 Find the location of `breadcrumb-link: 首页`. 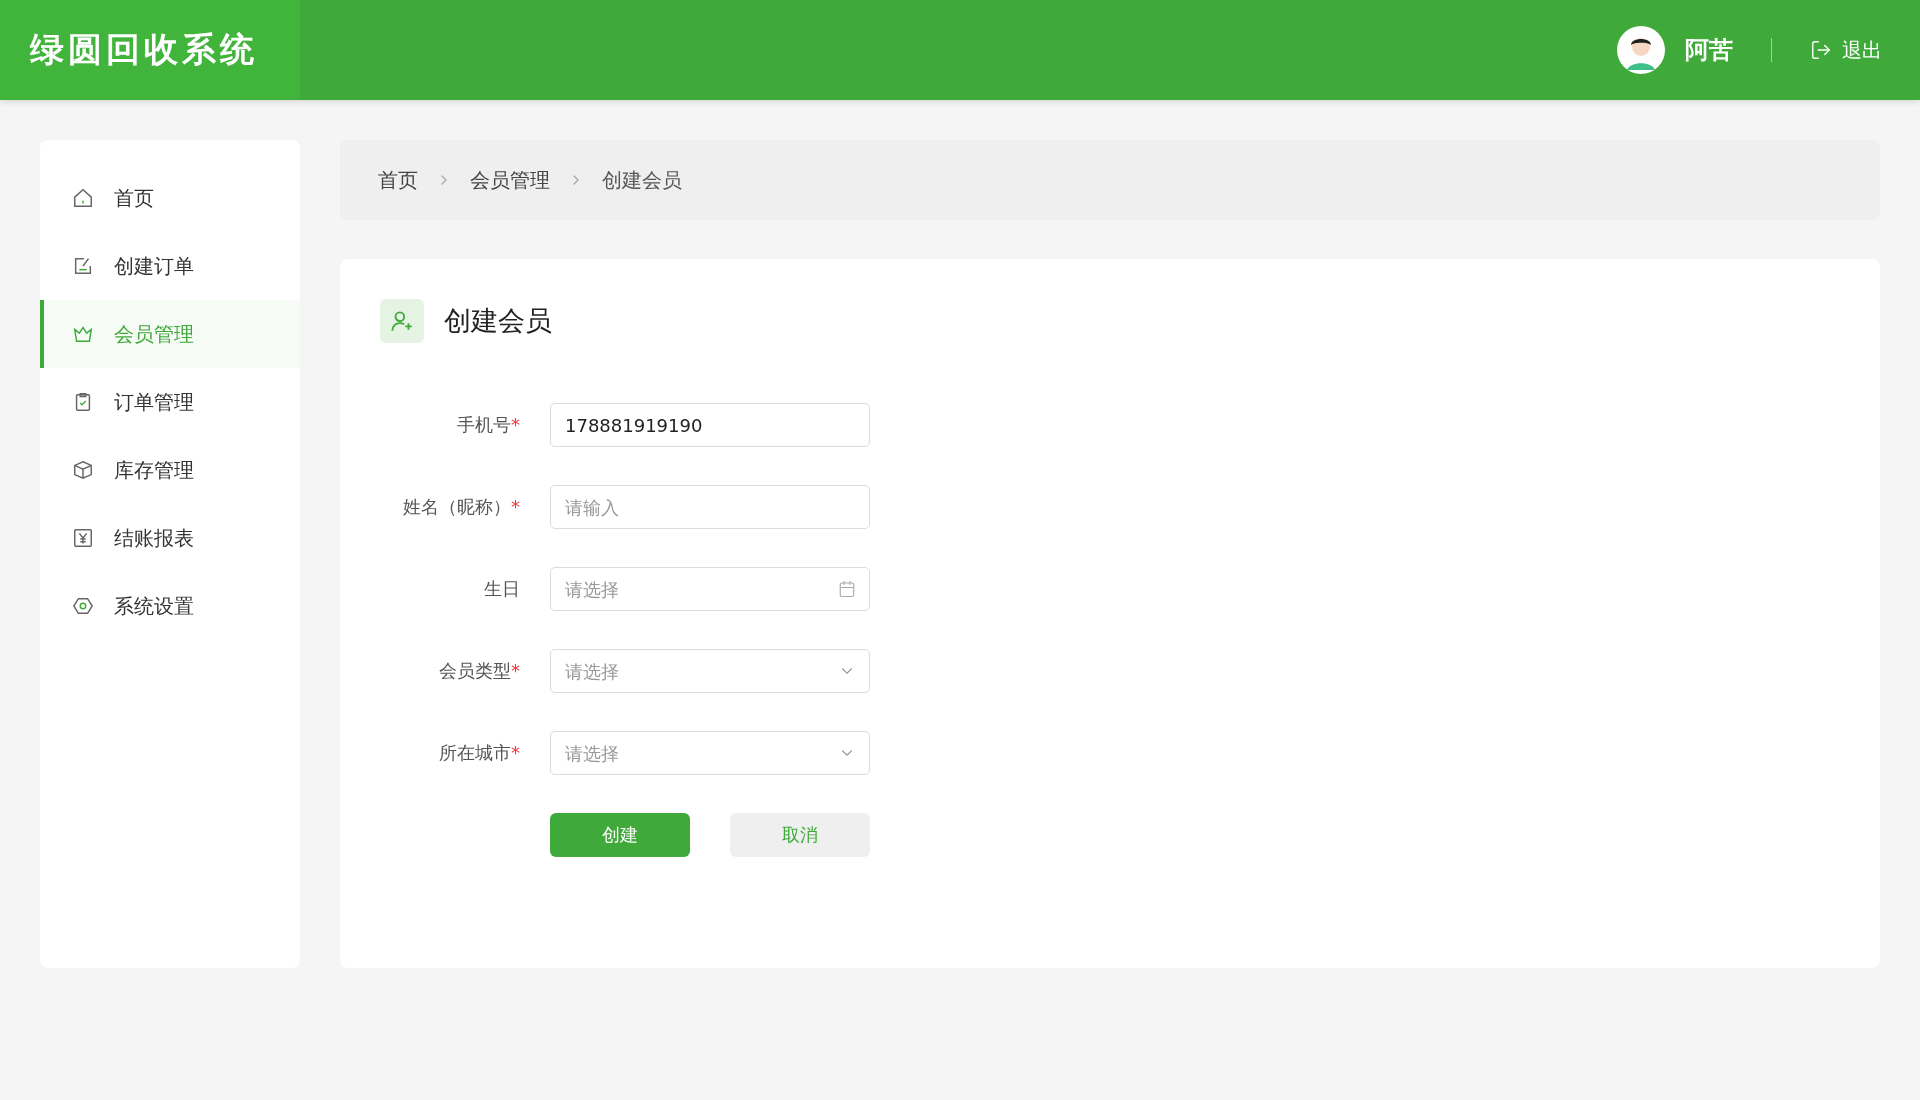

breadcrumb-link: 首页 is located at coordinates (398, 180).